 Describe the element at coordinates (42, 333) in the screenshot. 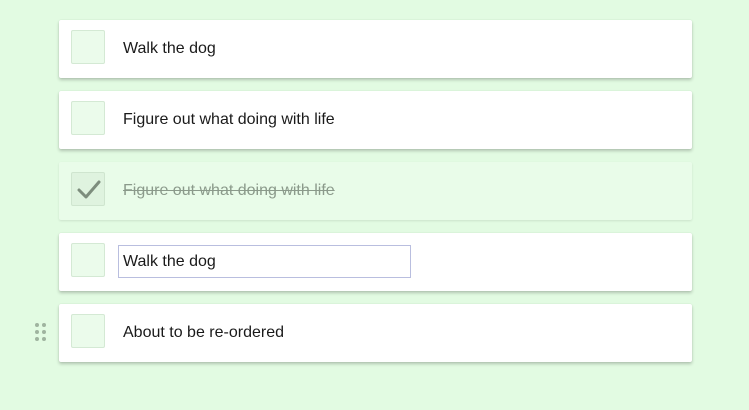

I see `drag-handle-icon` at that location.